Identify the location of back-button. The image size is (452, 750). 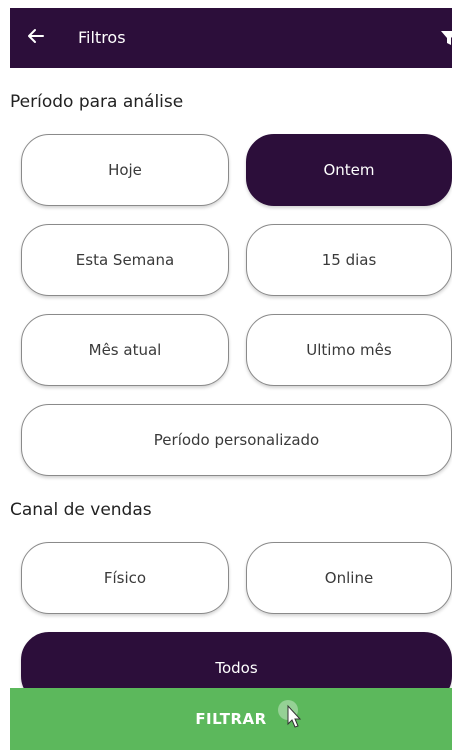
(36, 36).